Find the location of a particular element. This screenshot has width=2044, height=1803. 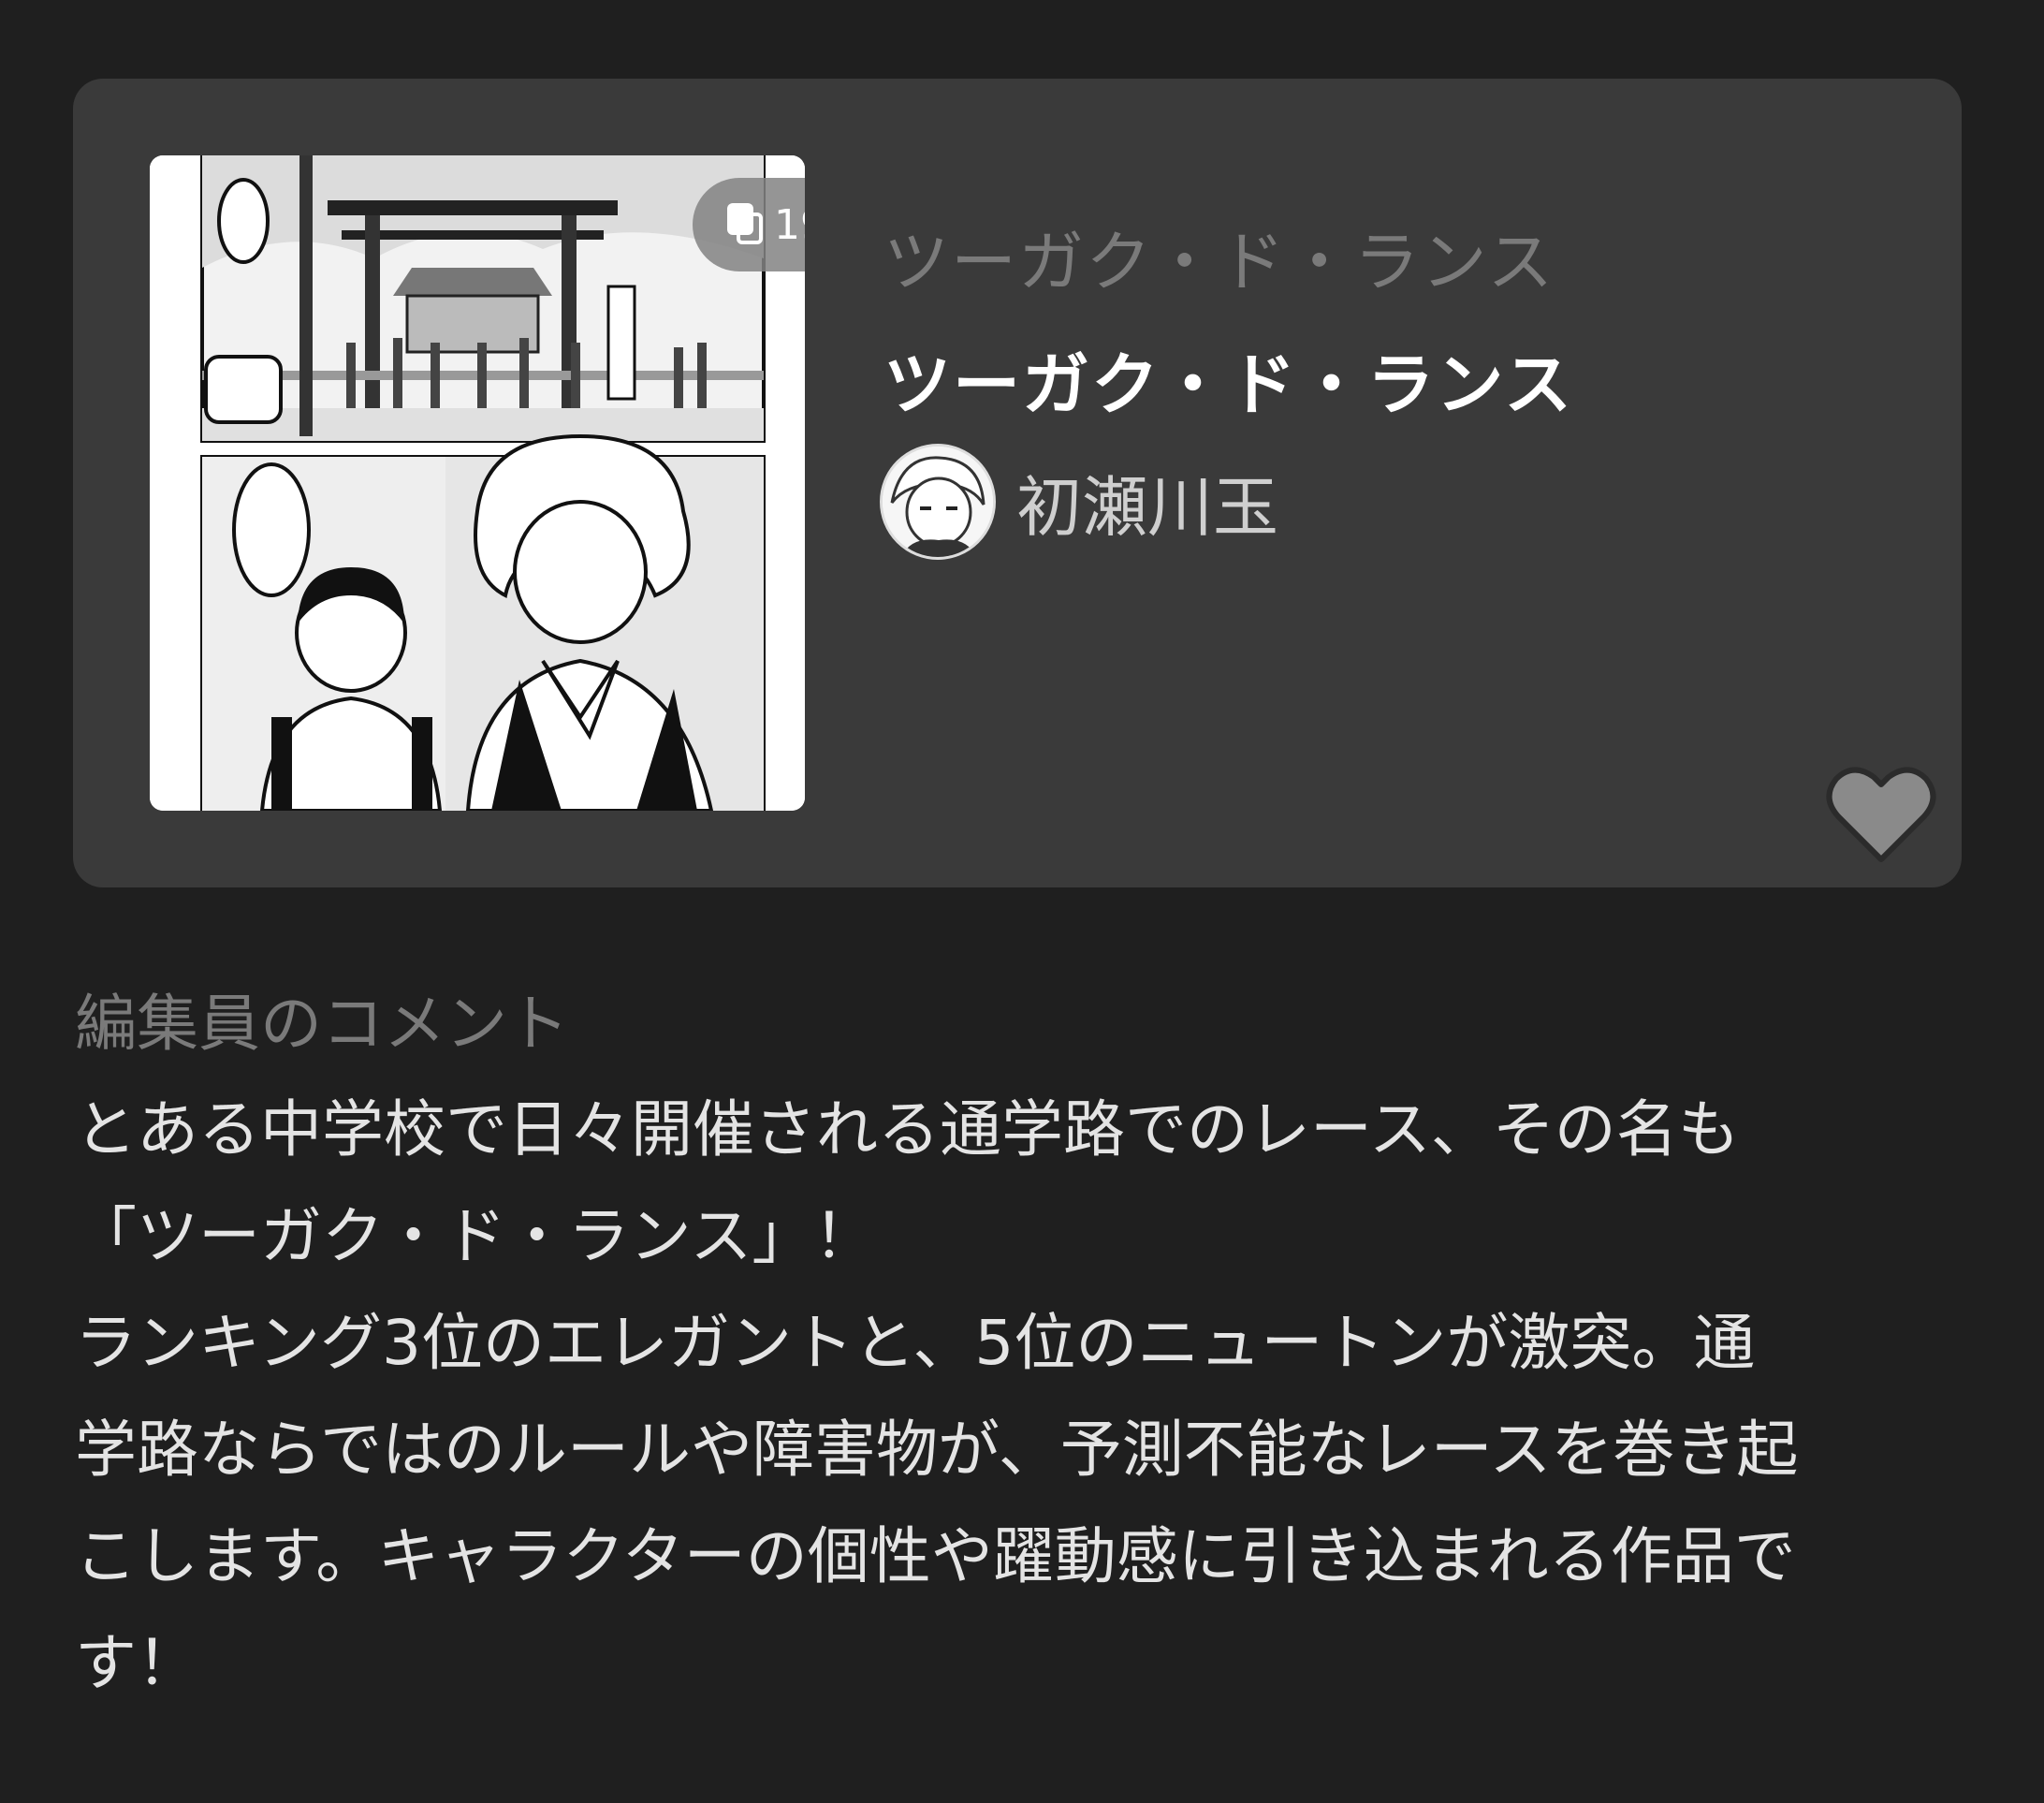

favorite-button is located at coordinates (1881, 814).